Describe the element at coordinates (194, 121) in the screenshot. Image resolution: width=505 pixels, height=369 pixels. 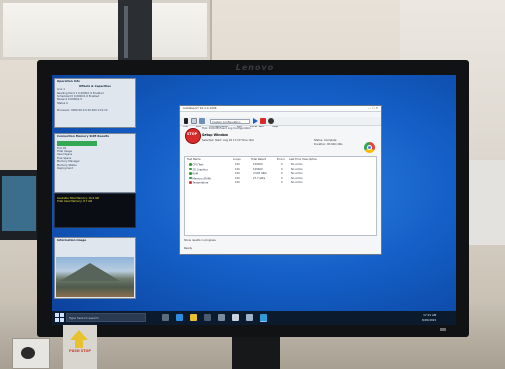
I see `report-icon` at that location.